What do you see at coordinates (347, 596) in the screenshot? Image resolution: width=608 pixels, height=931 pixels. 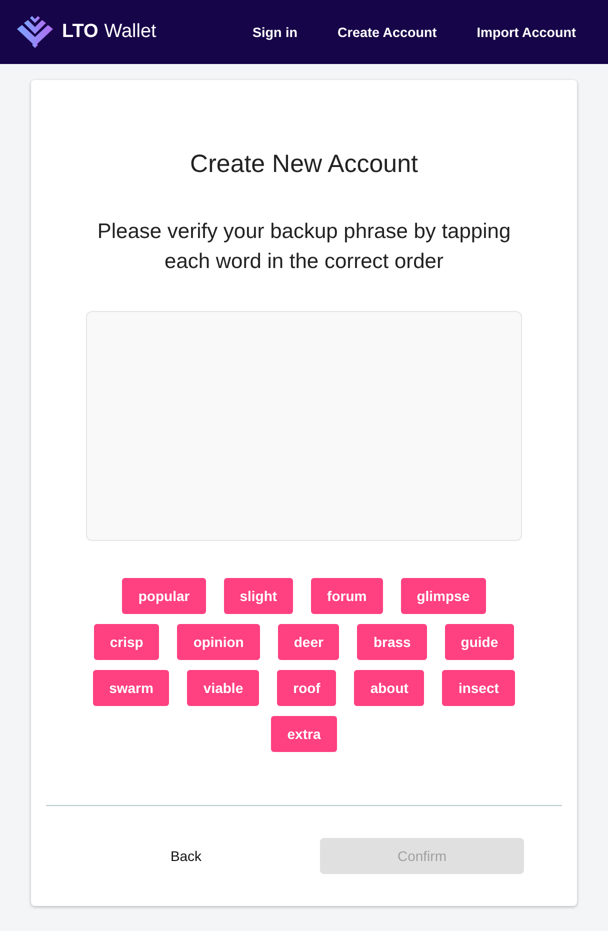 I see `word-chip: forum` at bounding box center [347, 596].